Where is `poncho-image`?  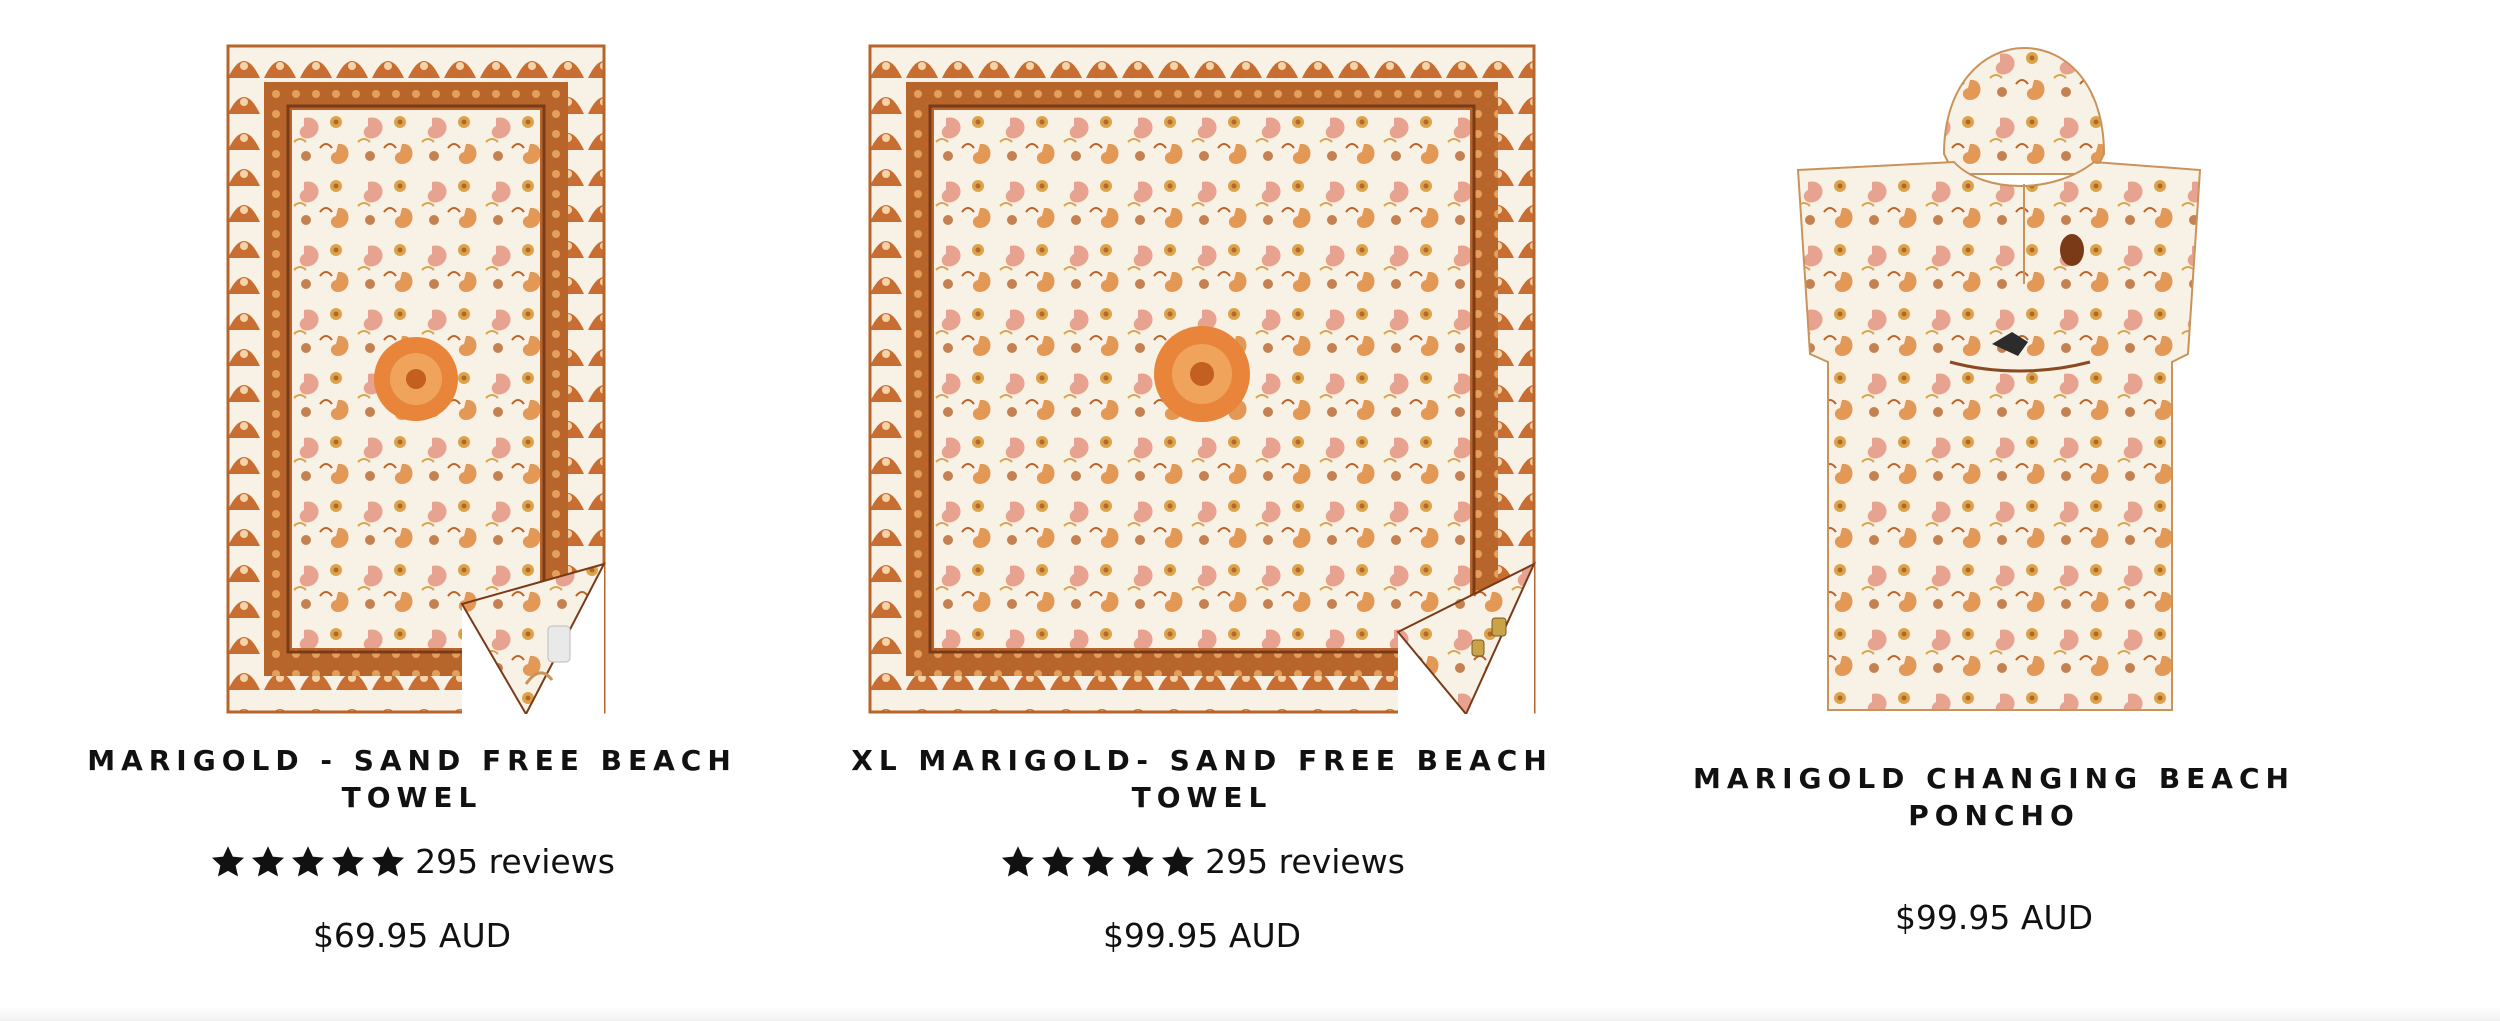 poncho-image is located at coordinates (1999, 379).